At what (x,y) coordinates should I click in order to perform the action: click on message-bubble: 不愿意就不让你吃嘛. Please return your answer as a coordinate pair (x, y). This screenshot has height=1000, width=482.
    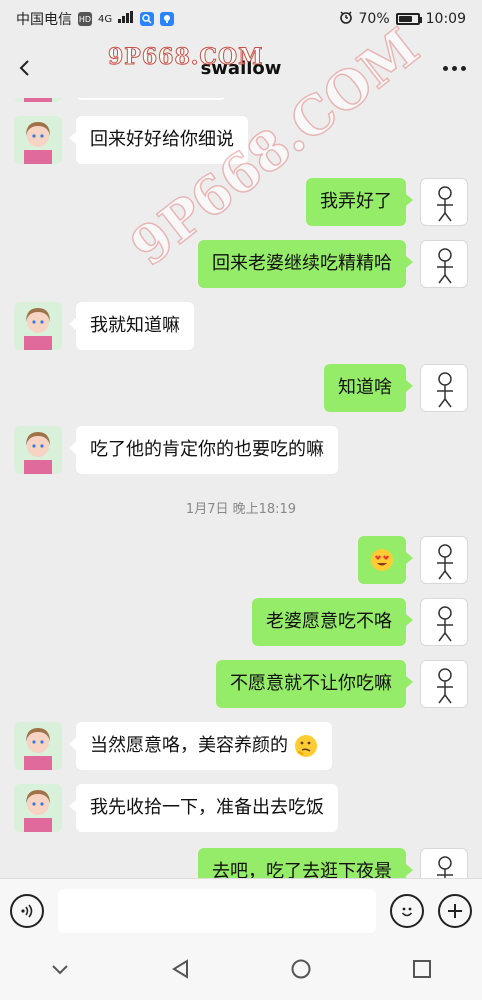
    Looking at the image, I should click on (314, 684).